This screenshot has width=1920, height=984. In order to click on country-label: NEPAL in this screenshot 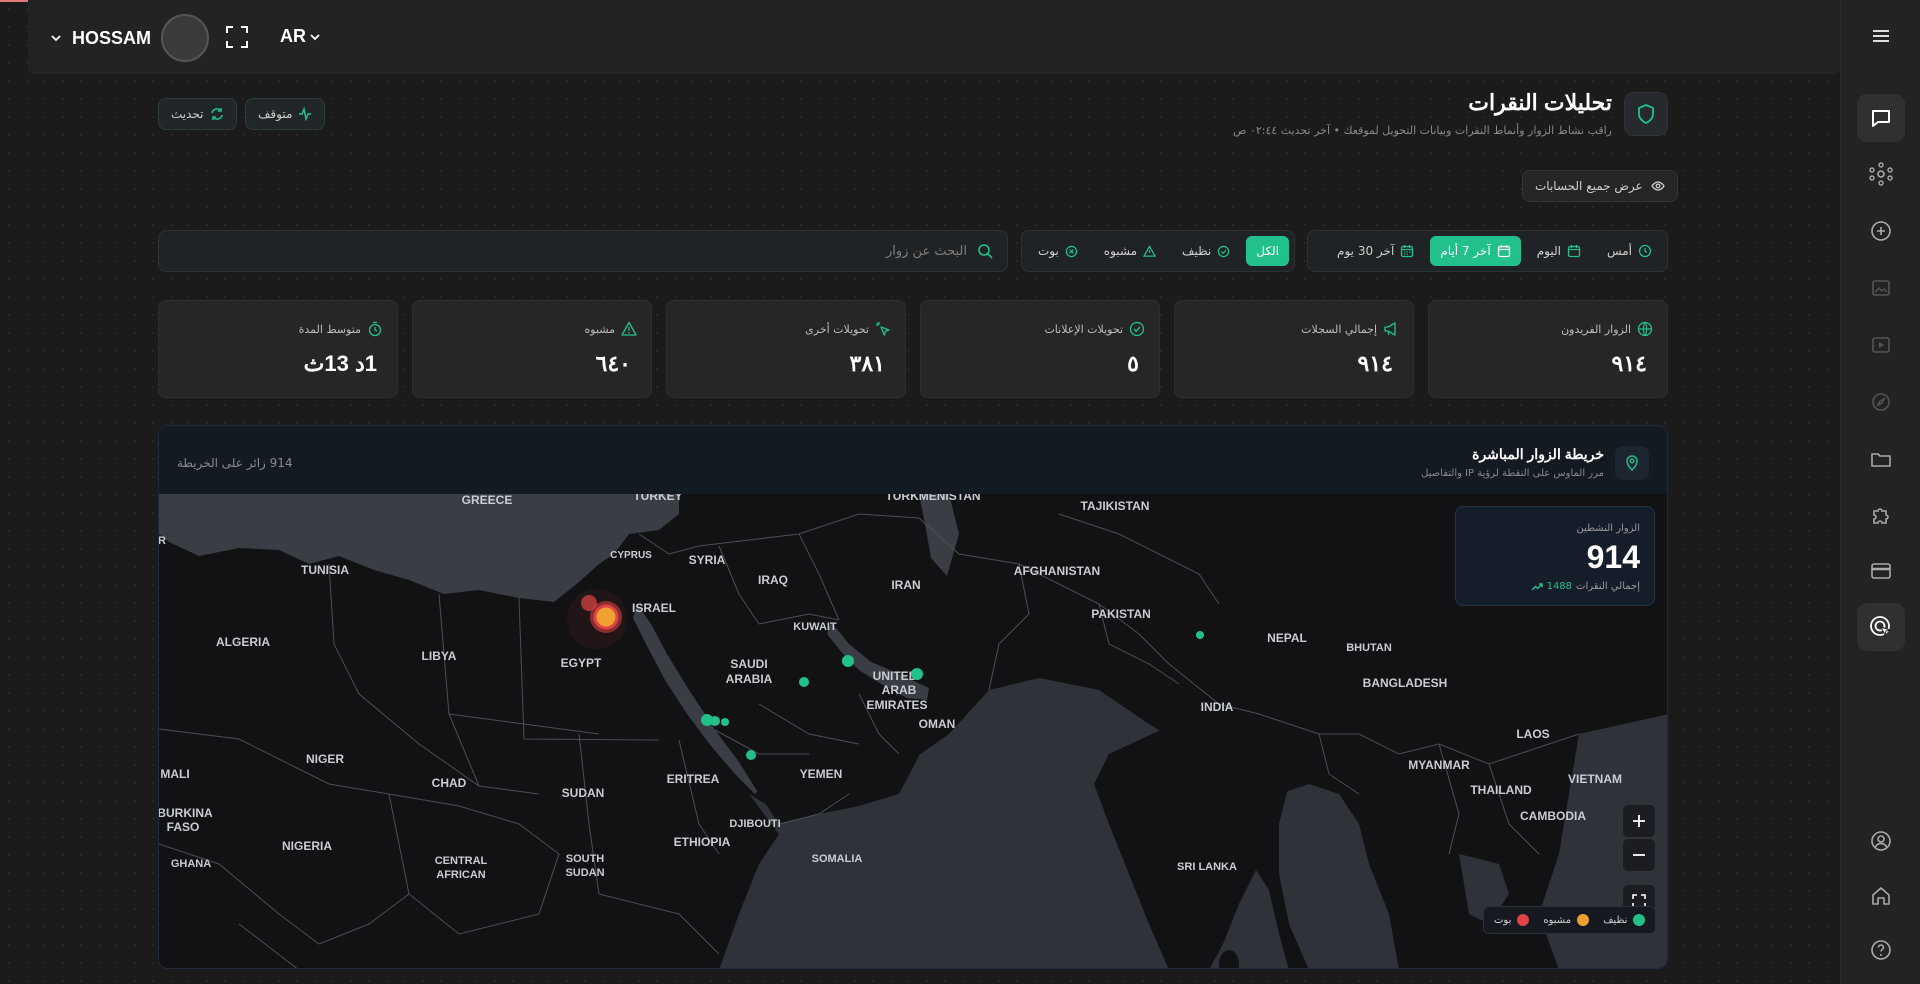, I will do `click(1287, 638)`.